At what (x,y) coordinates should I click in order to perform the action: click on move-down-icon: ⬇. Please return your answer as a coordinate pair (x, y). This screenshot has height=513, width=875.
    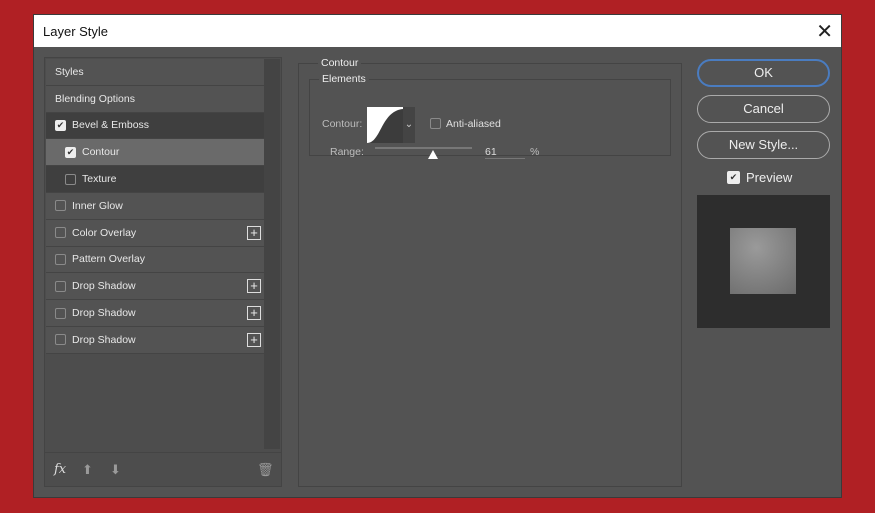
    Looking at the image, I should click on (115, 470).